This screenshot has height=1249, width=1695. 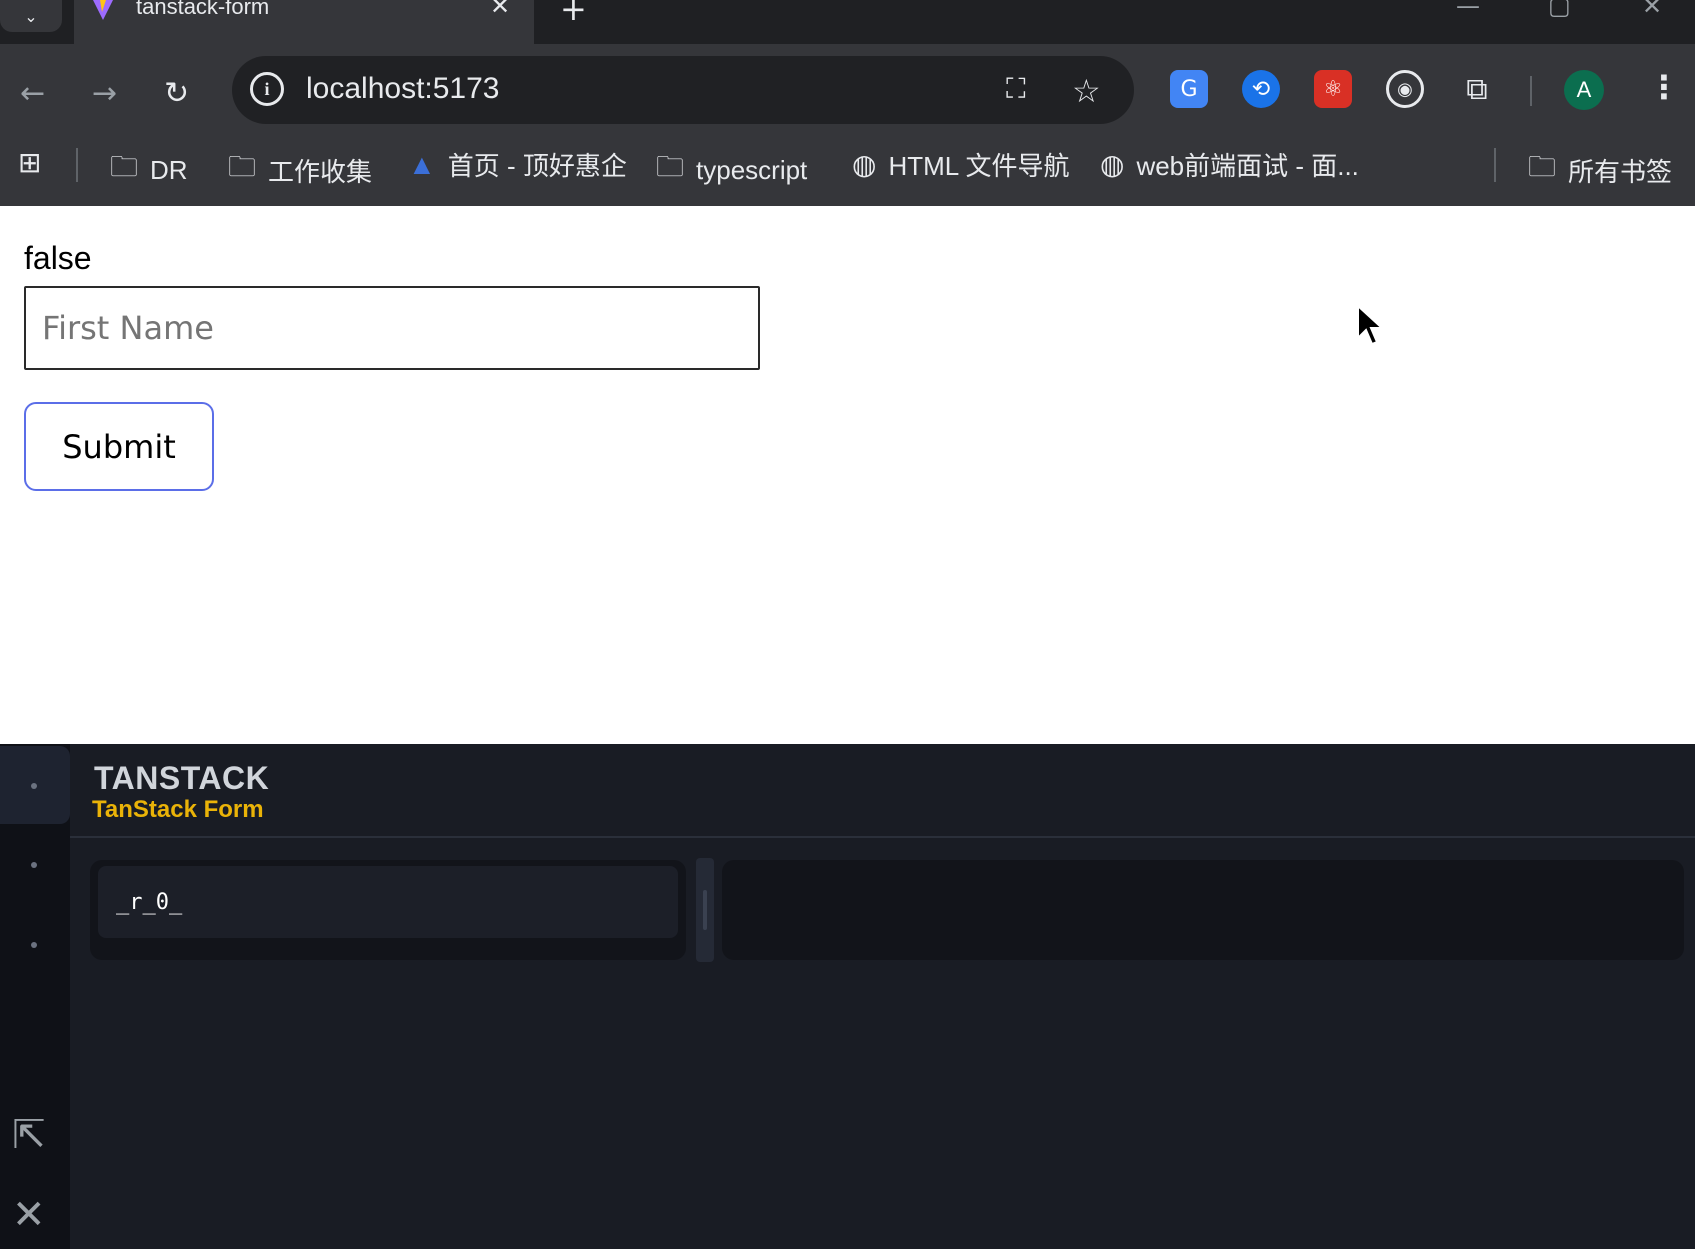 What do you see at coordinates (705, 910) in the screenshot?
I see `resize-grip-icon` at bounding box center [705, 910].